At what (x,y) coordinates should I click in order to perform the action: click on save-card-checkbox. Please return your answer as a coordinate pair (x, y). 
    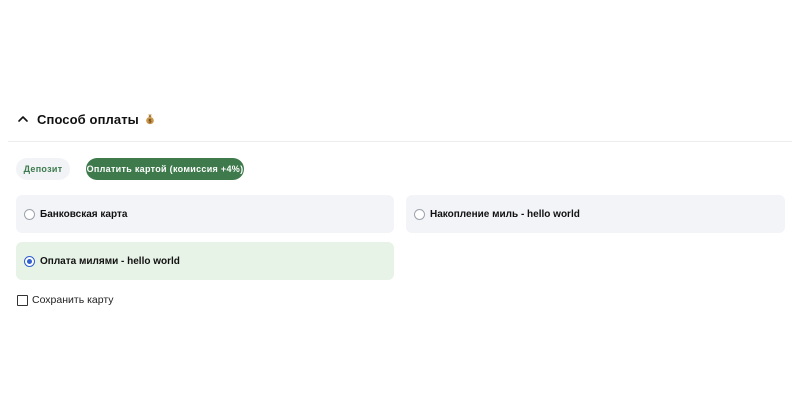
    Looking at the image, I should click on (22, 300).